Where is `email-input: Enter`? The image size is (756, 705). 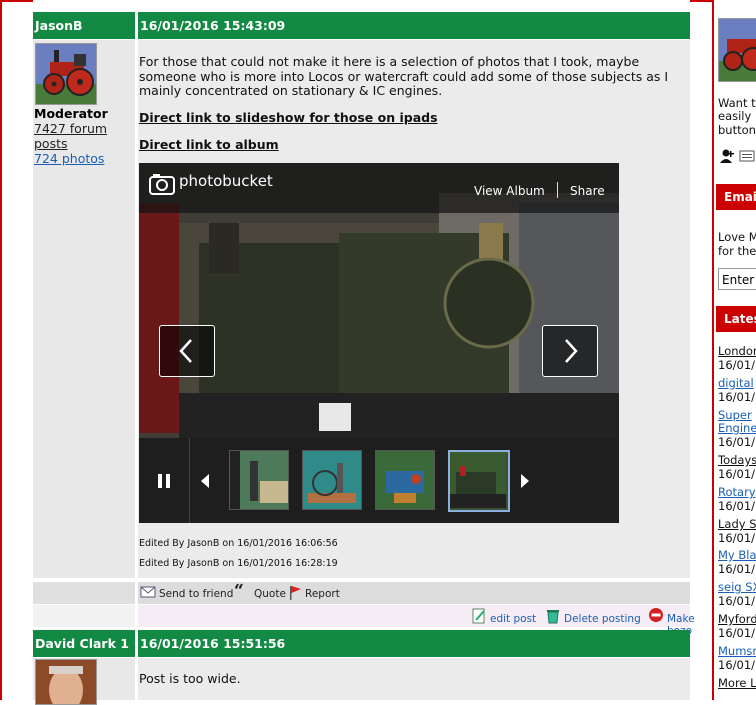
email-input: Enter is located at coordinates (737, 279).